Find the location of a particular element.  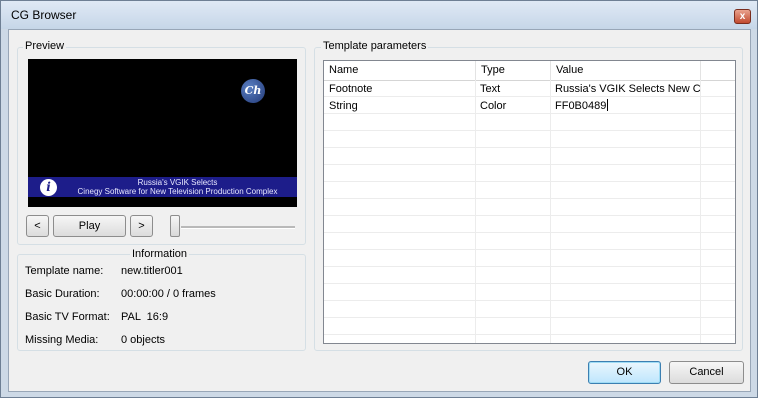

missing-media-value: 0 objects is located at coordinates (143, 340).